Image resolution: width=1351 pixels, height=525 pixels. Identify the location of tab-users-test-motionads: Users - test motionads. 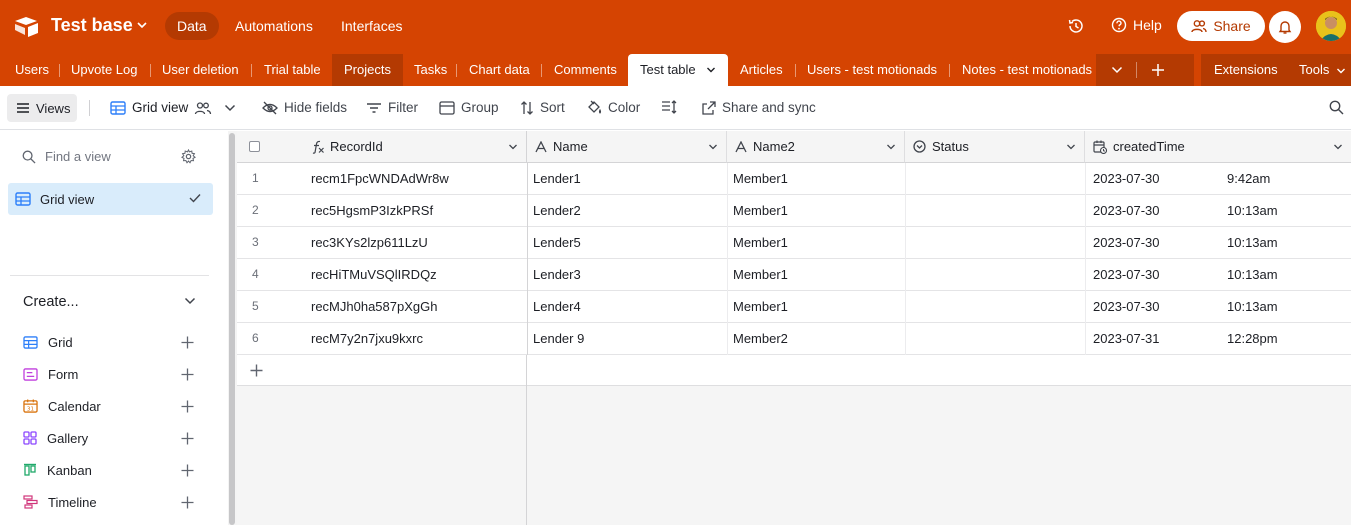
(872, 70).